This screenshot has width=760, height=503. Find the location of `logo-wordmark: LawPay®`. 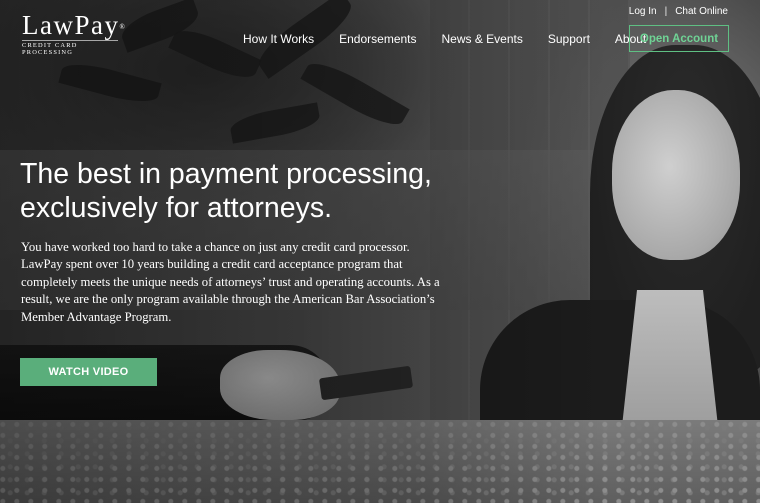

logo-wordmark: LawPay® is located at coordinates (74, 25).